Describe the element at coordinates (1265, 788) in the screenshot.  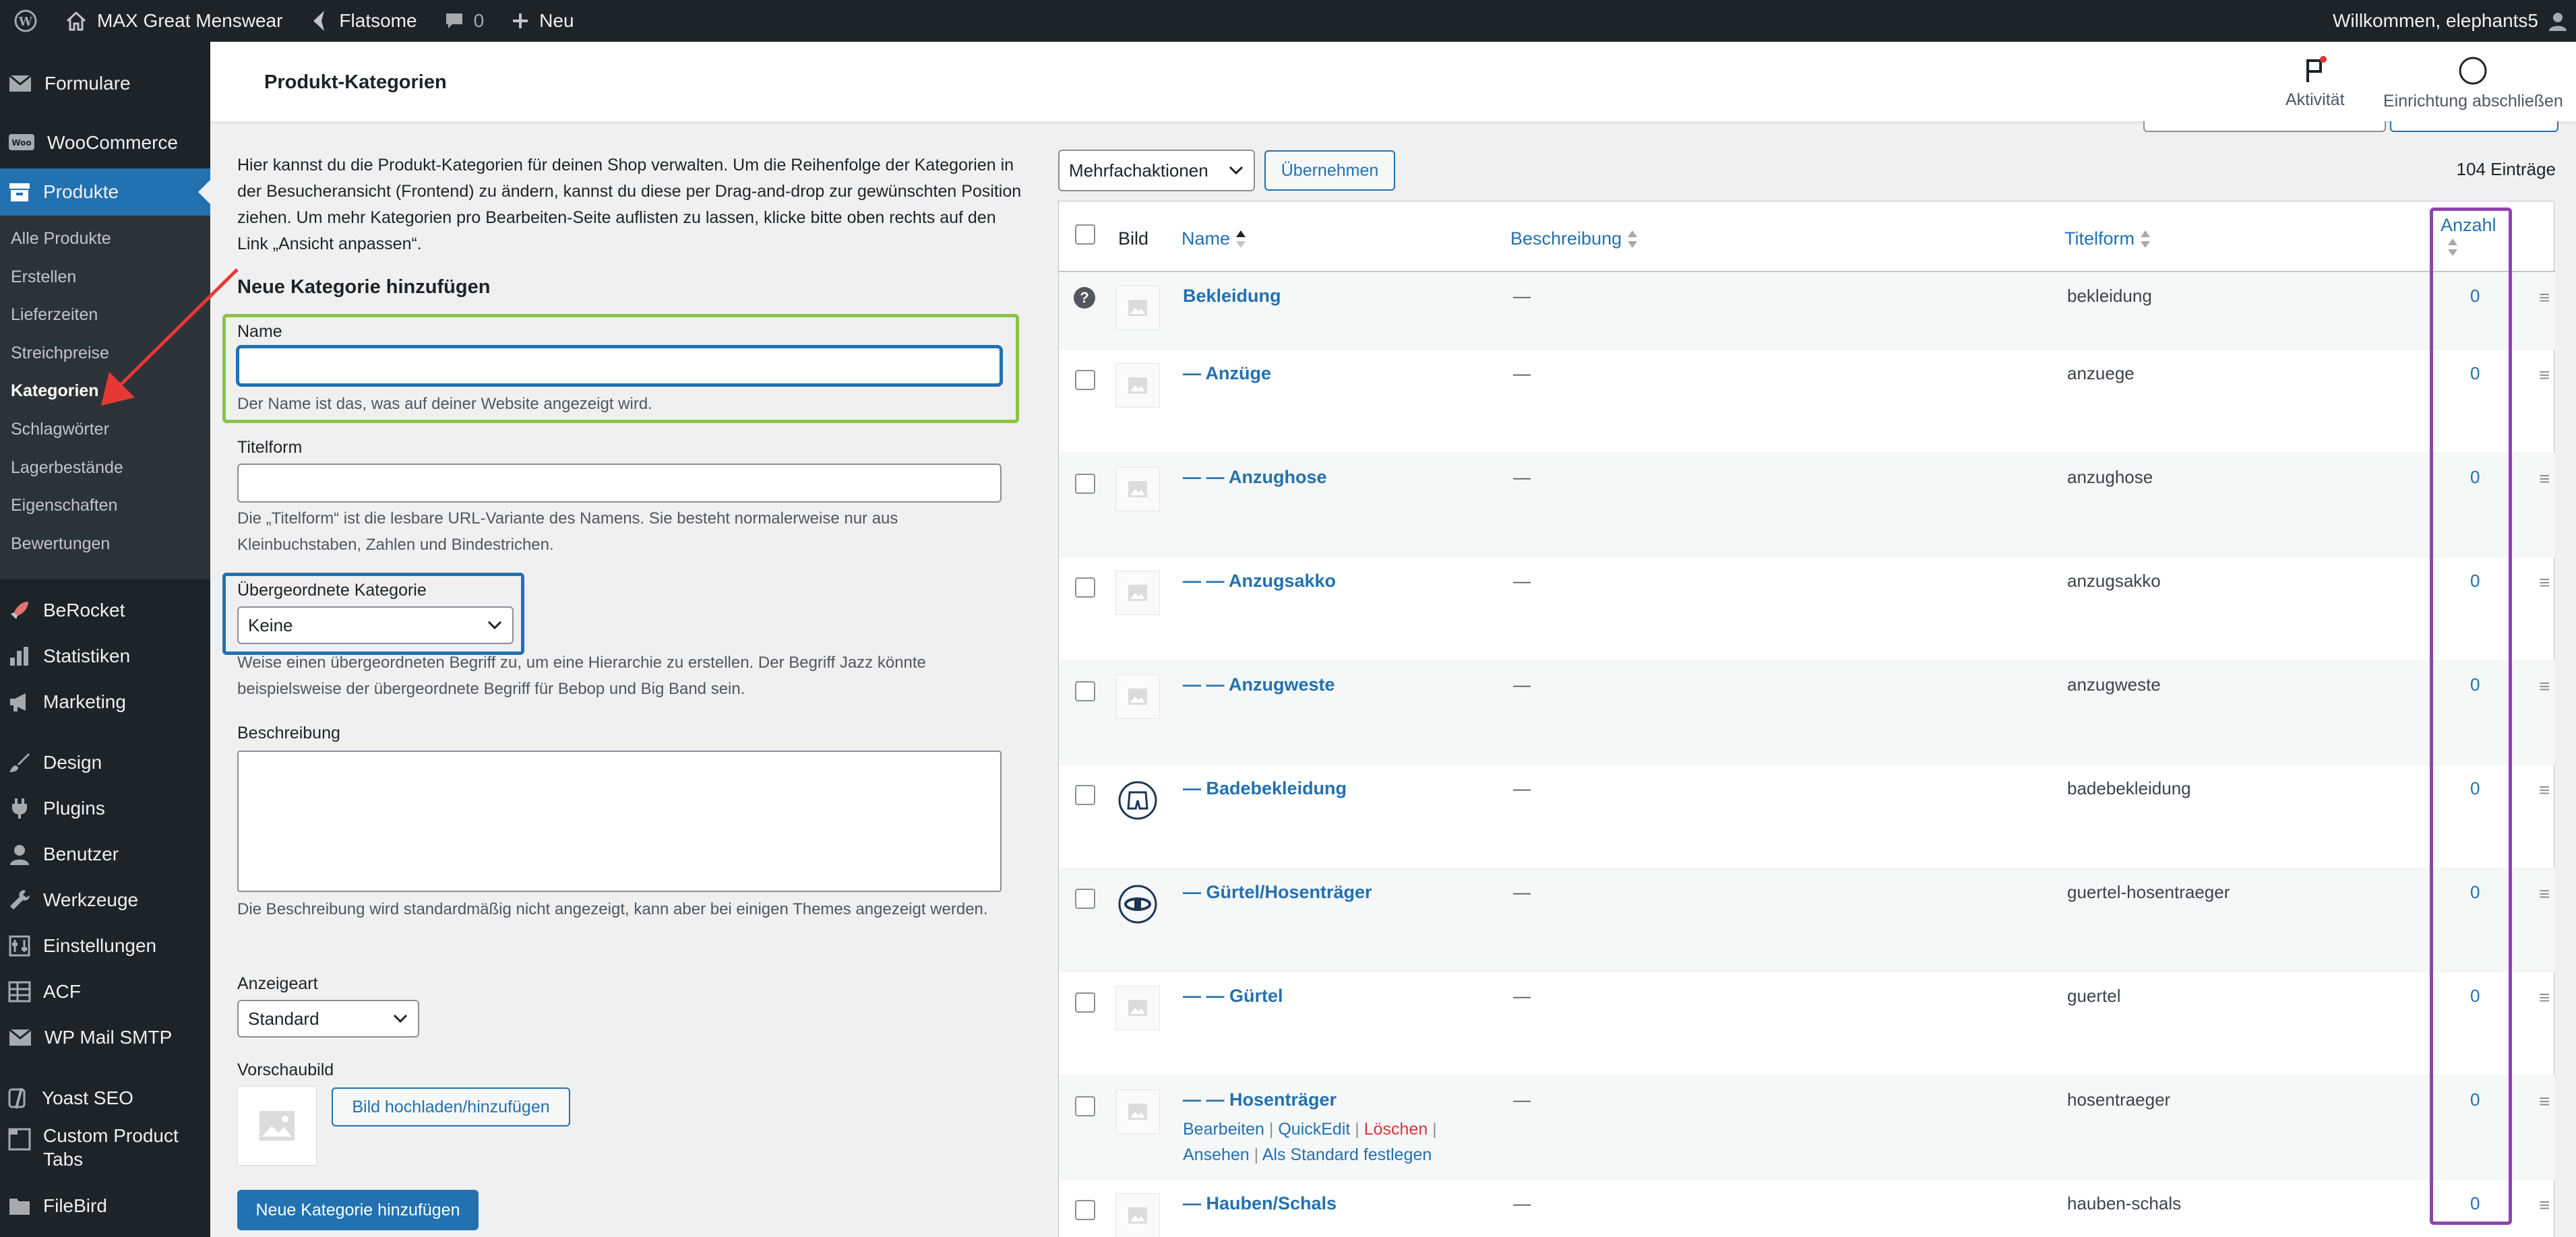
I see `category-name-link: — Badebekleidung` at that location.